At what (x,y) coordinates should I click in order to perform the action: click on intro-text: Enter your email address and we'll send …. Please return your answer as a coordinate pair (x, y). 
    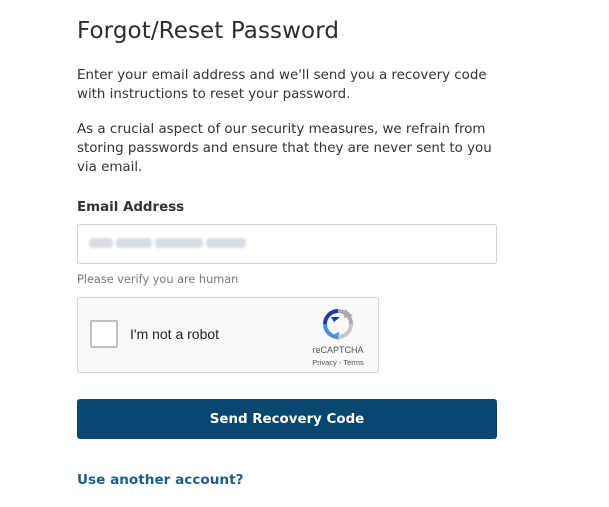
    Looking at the image, I should click on (282, 85).